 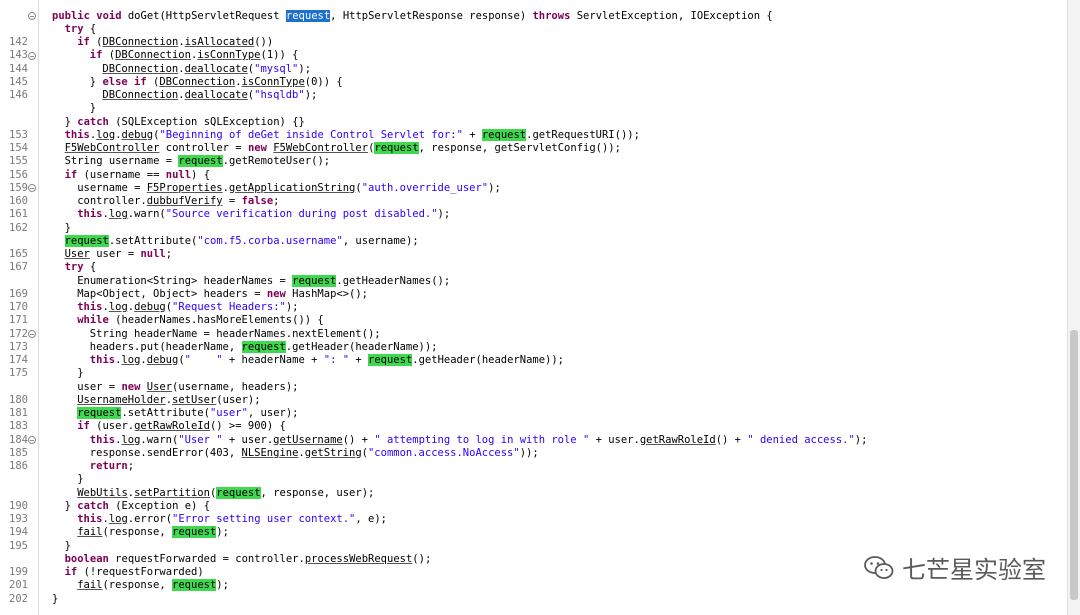 What do you see at coordinates (185, 122) in the screenshot?
I see `code-line: } catch (SQLException sQLException) {}` at bounding box center [185, 122].